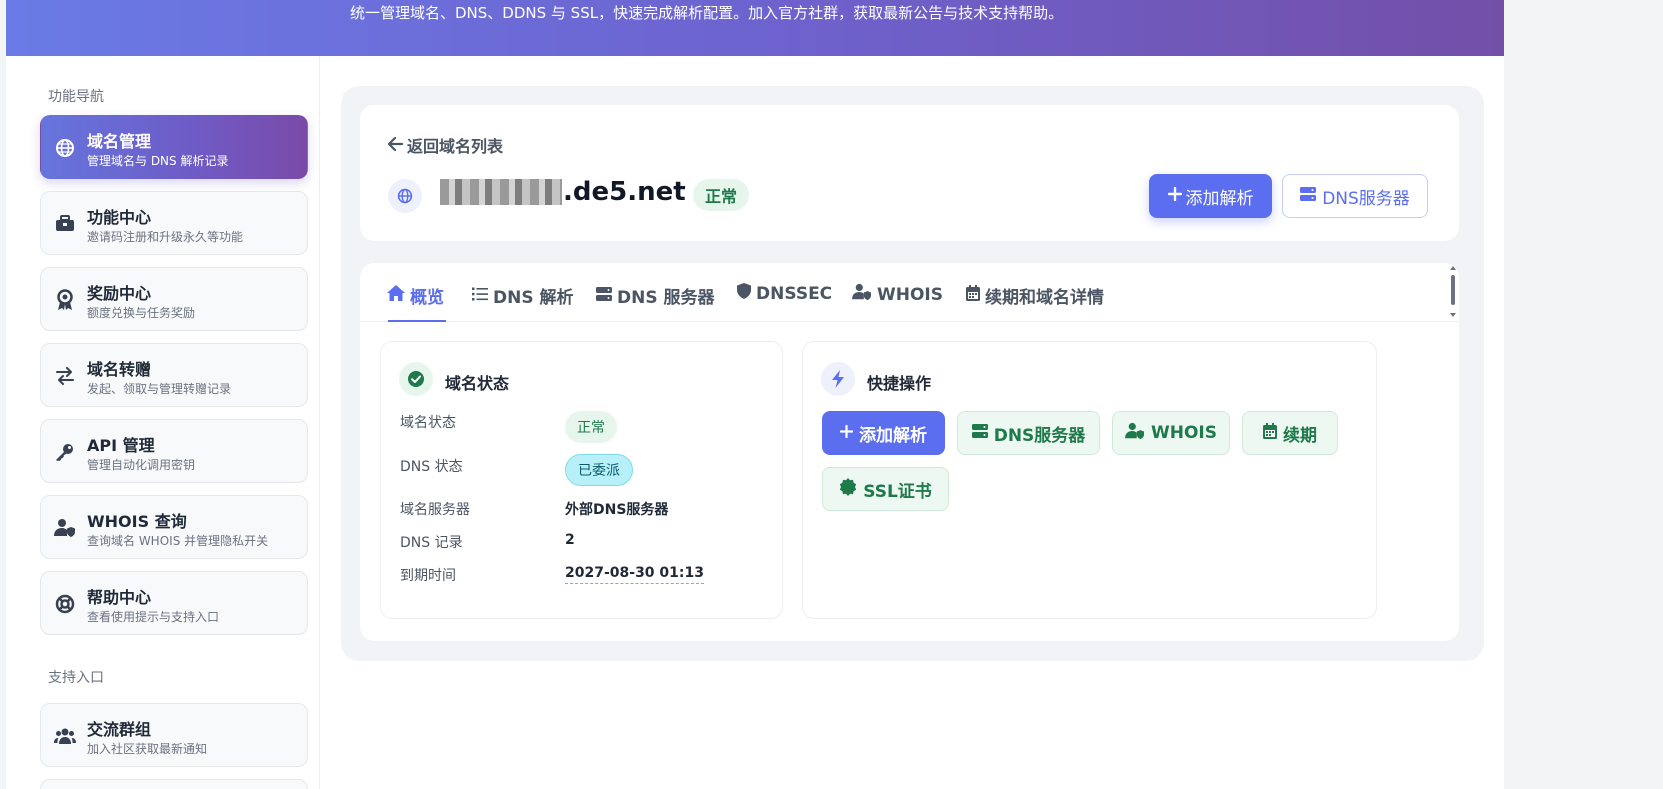 Image resolution: width=1663 pixels, height=789 pixels. I want to click on panel-title: 快捷操作, so click(899, 383).